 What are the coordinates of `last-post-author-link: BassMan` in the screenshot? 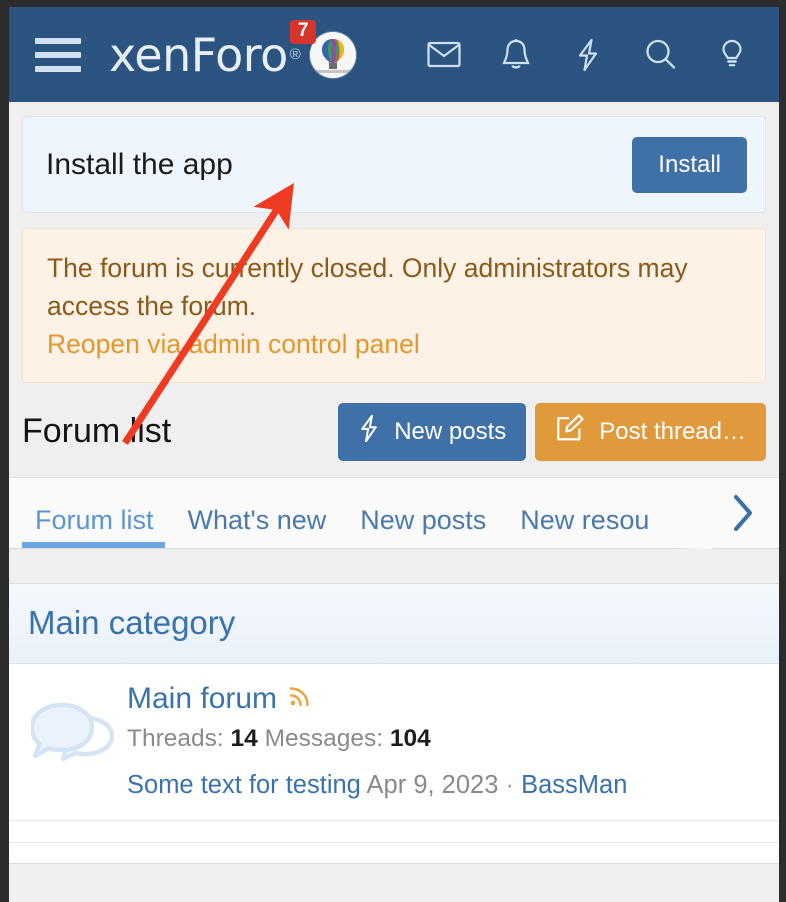 It's located at (574, 785).